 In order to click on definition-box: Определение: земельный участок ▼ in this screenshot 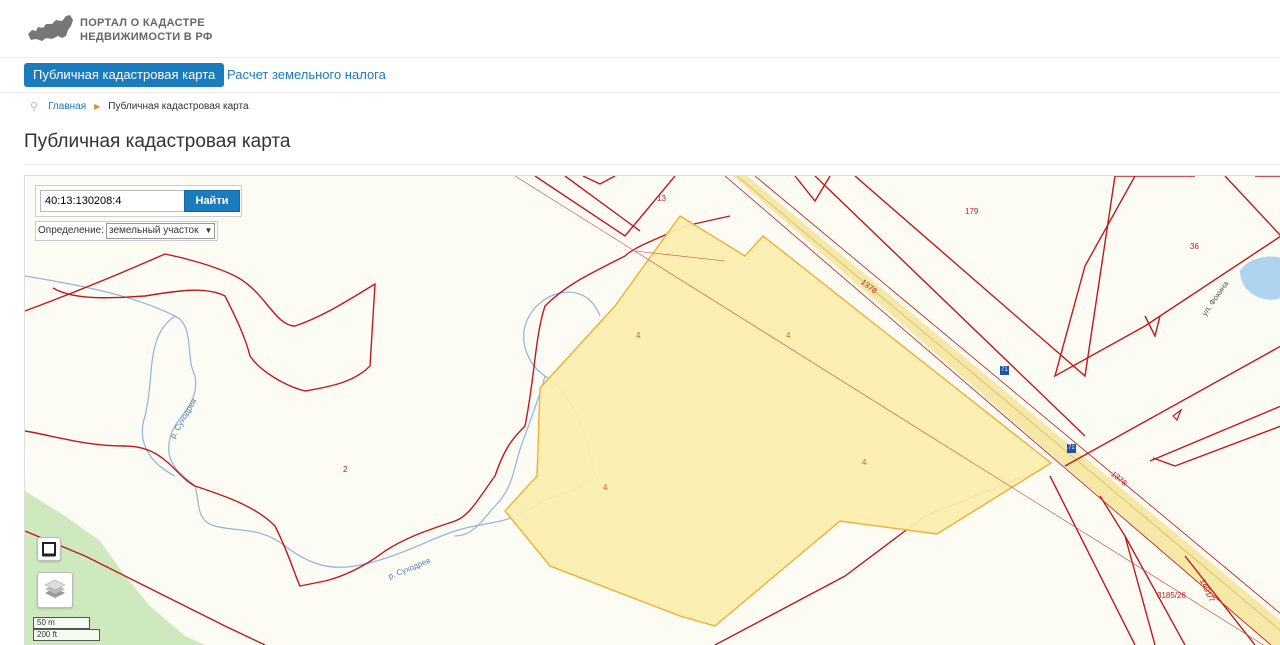, I will do `click(127, 231)`.